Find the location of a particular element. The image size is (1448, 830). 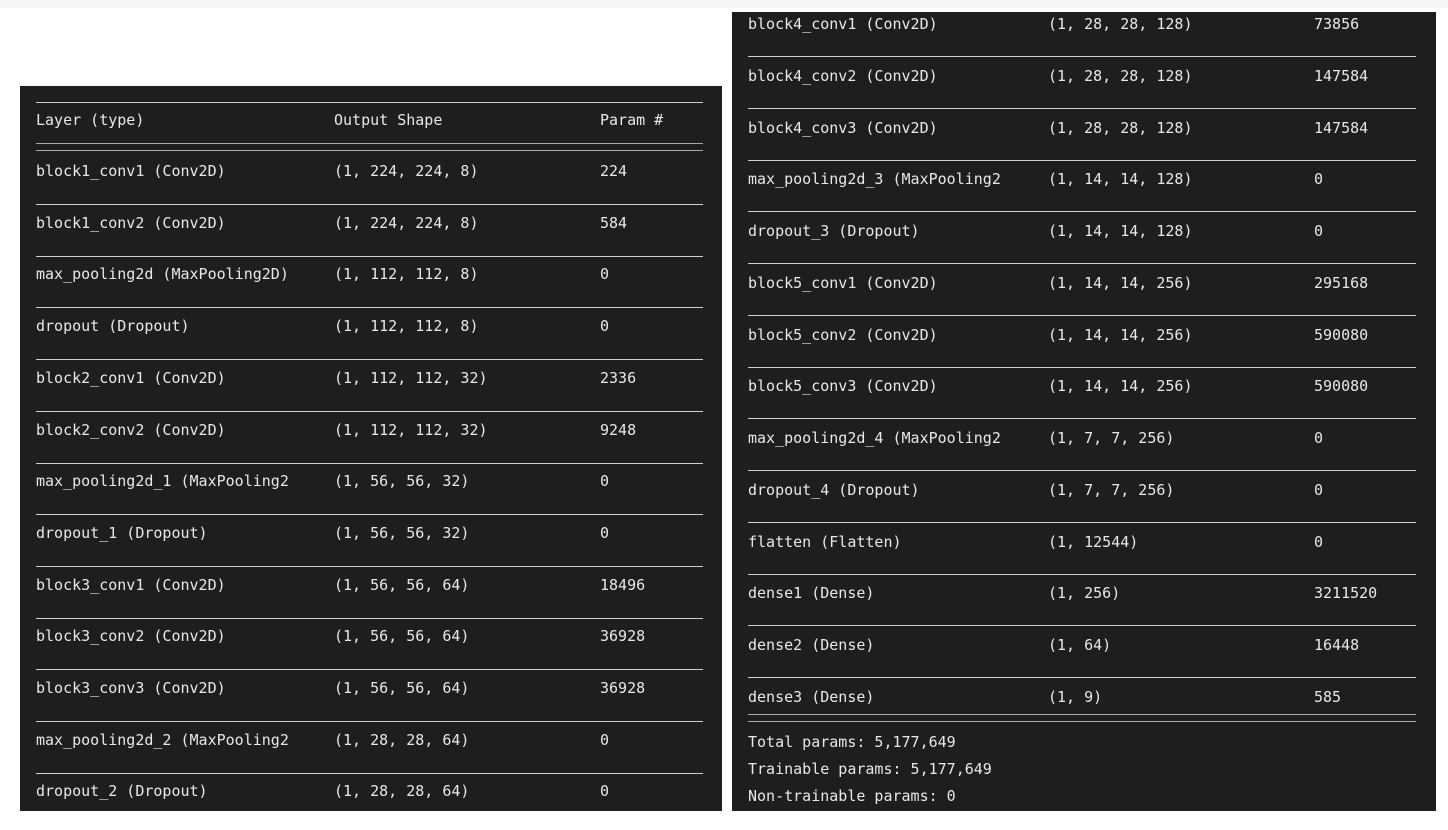

header-output-shape: Output Shape is located at coordinates (388, 120).